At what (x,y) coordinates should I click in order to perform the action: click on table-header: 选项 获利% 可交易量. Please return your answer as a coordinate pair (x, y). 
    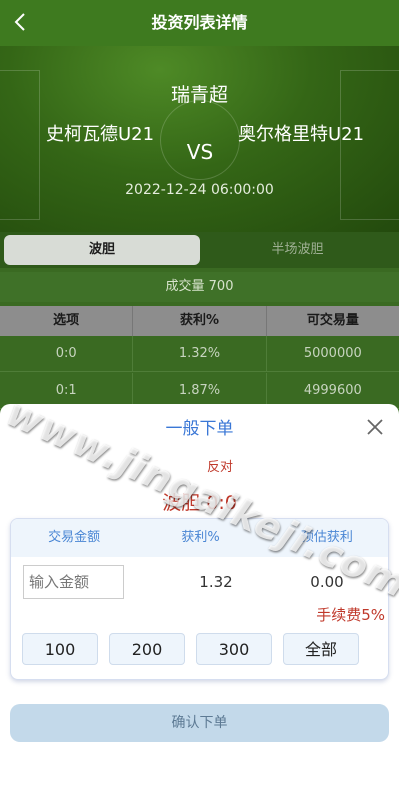
    Looking at the image, I should click on (199, 321).